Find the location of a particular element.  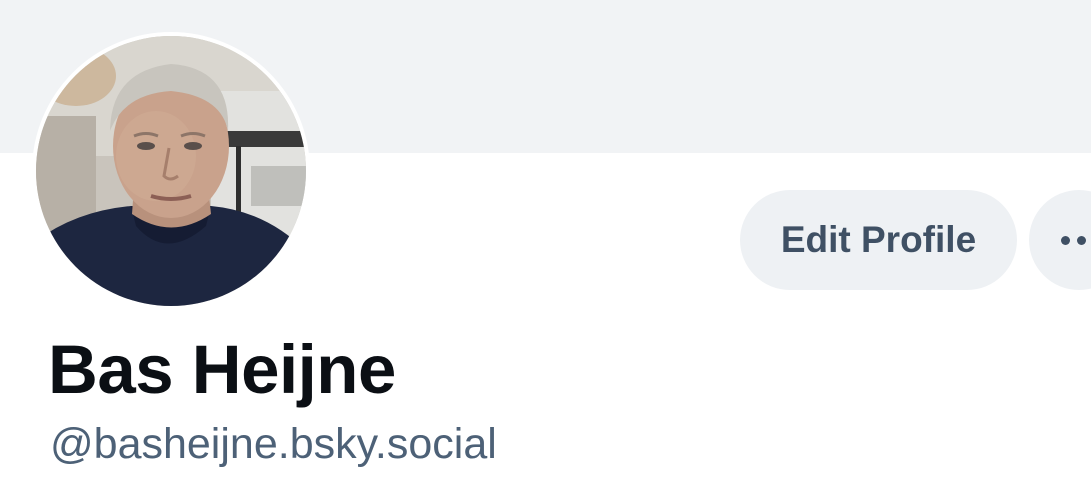

display-name: Bas Heijne is located at coordinates (222, 369).